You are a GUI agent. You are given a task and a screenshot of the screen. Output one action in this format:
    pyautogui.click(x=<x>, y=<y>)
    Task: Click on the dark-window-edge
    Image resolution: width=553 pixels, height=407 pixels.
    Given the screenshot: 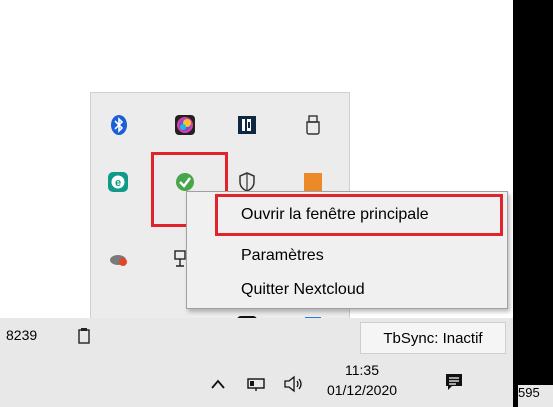 What is the action you would take?
    pyautogui.click(x=533, y=203)
    